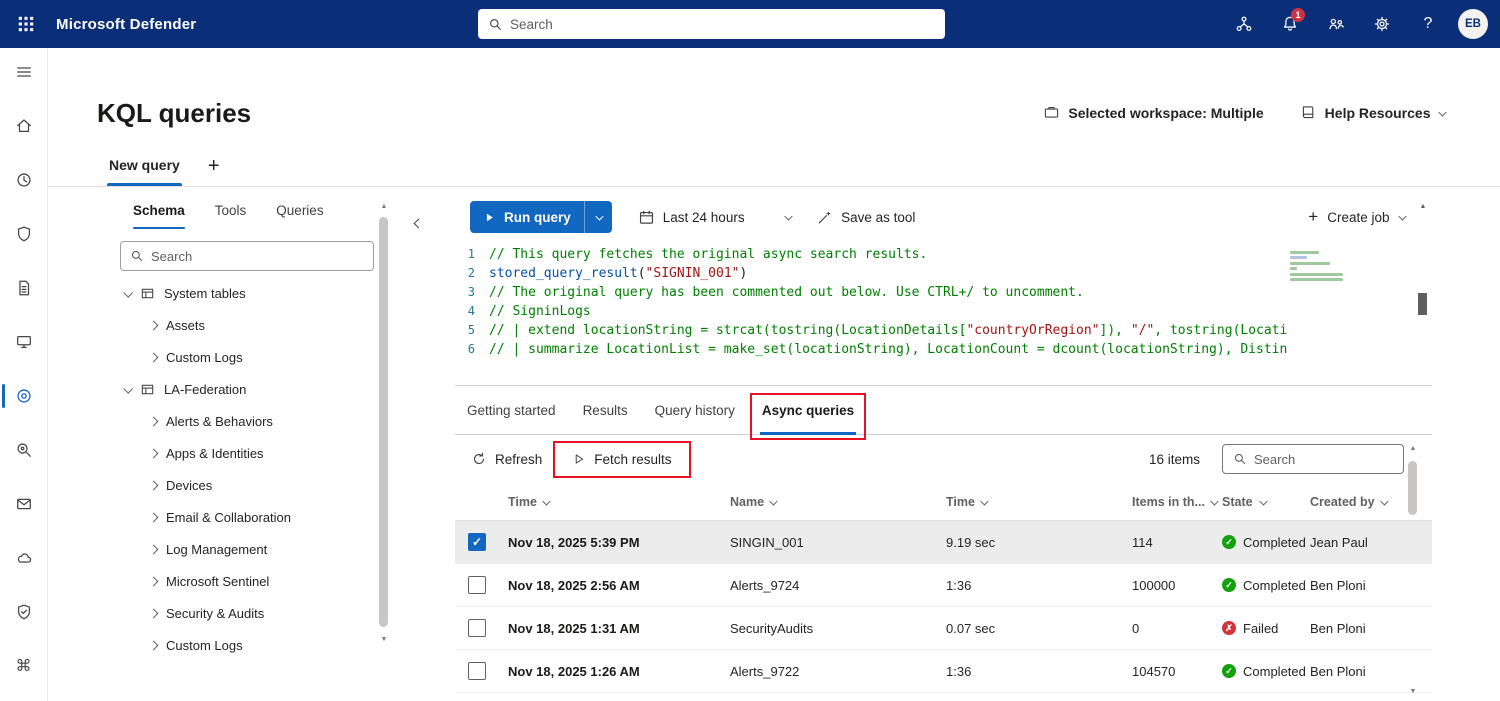 Image resolution: width=1500 pixels, height=701 pixels. I want to click on results-search-input, so click(1323, 459).